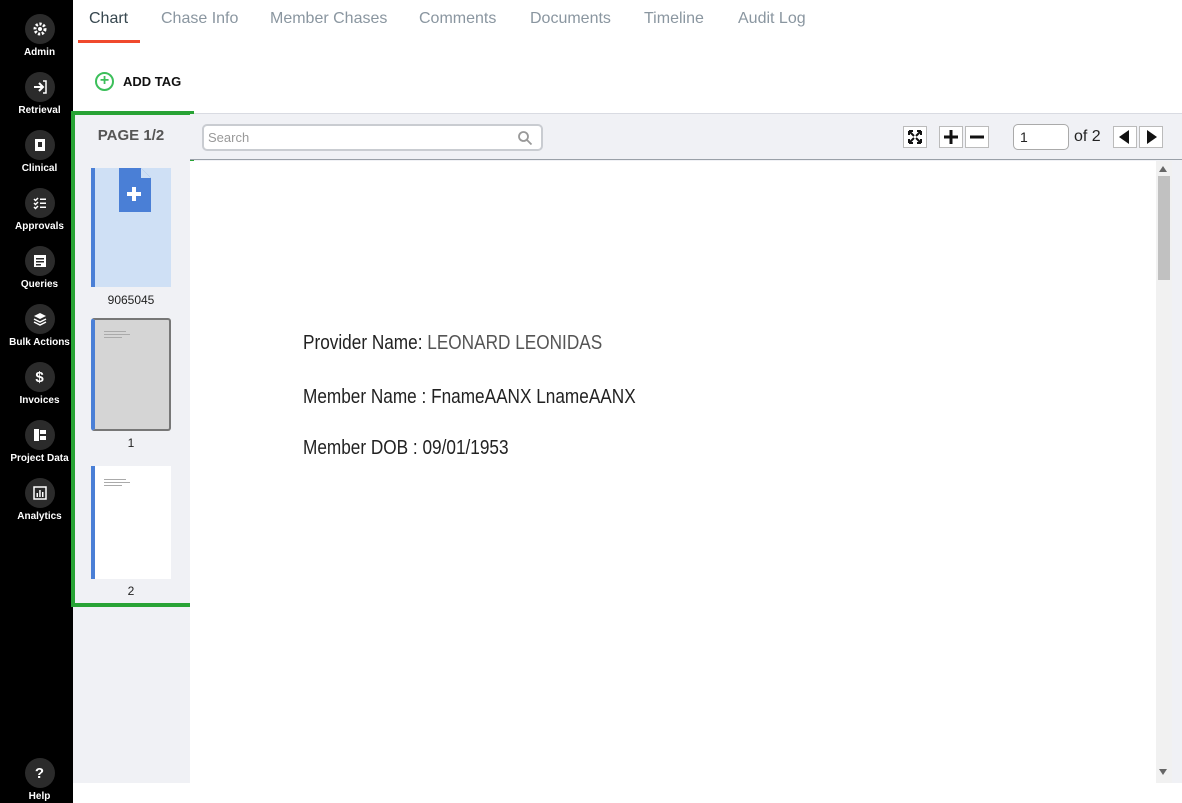  I want to click on caret-left-icon, so click(1124, 137).